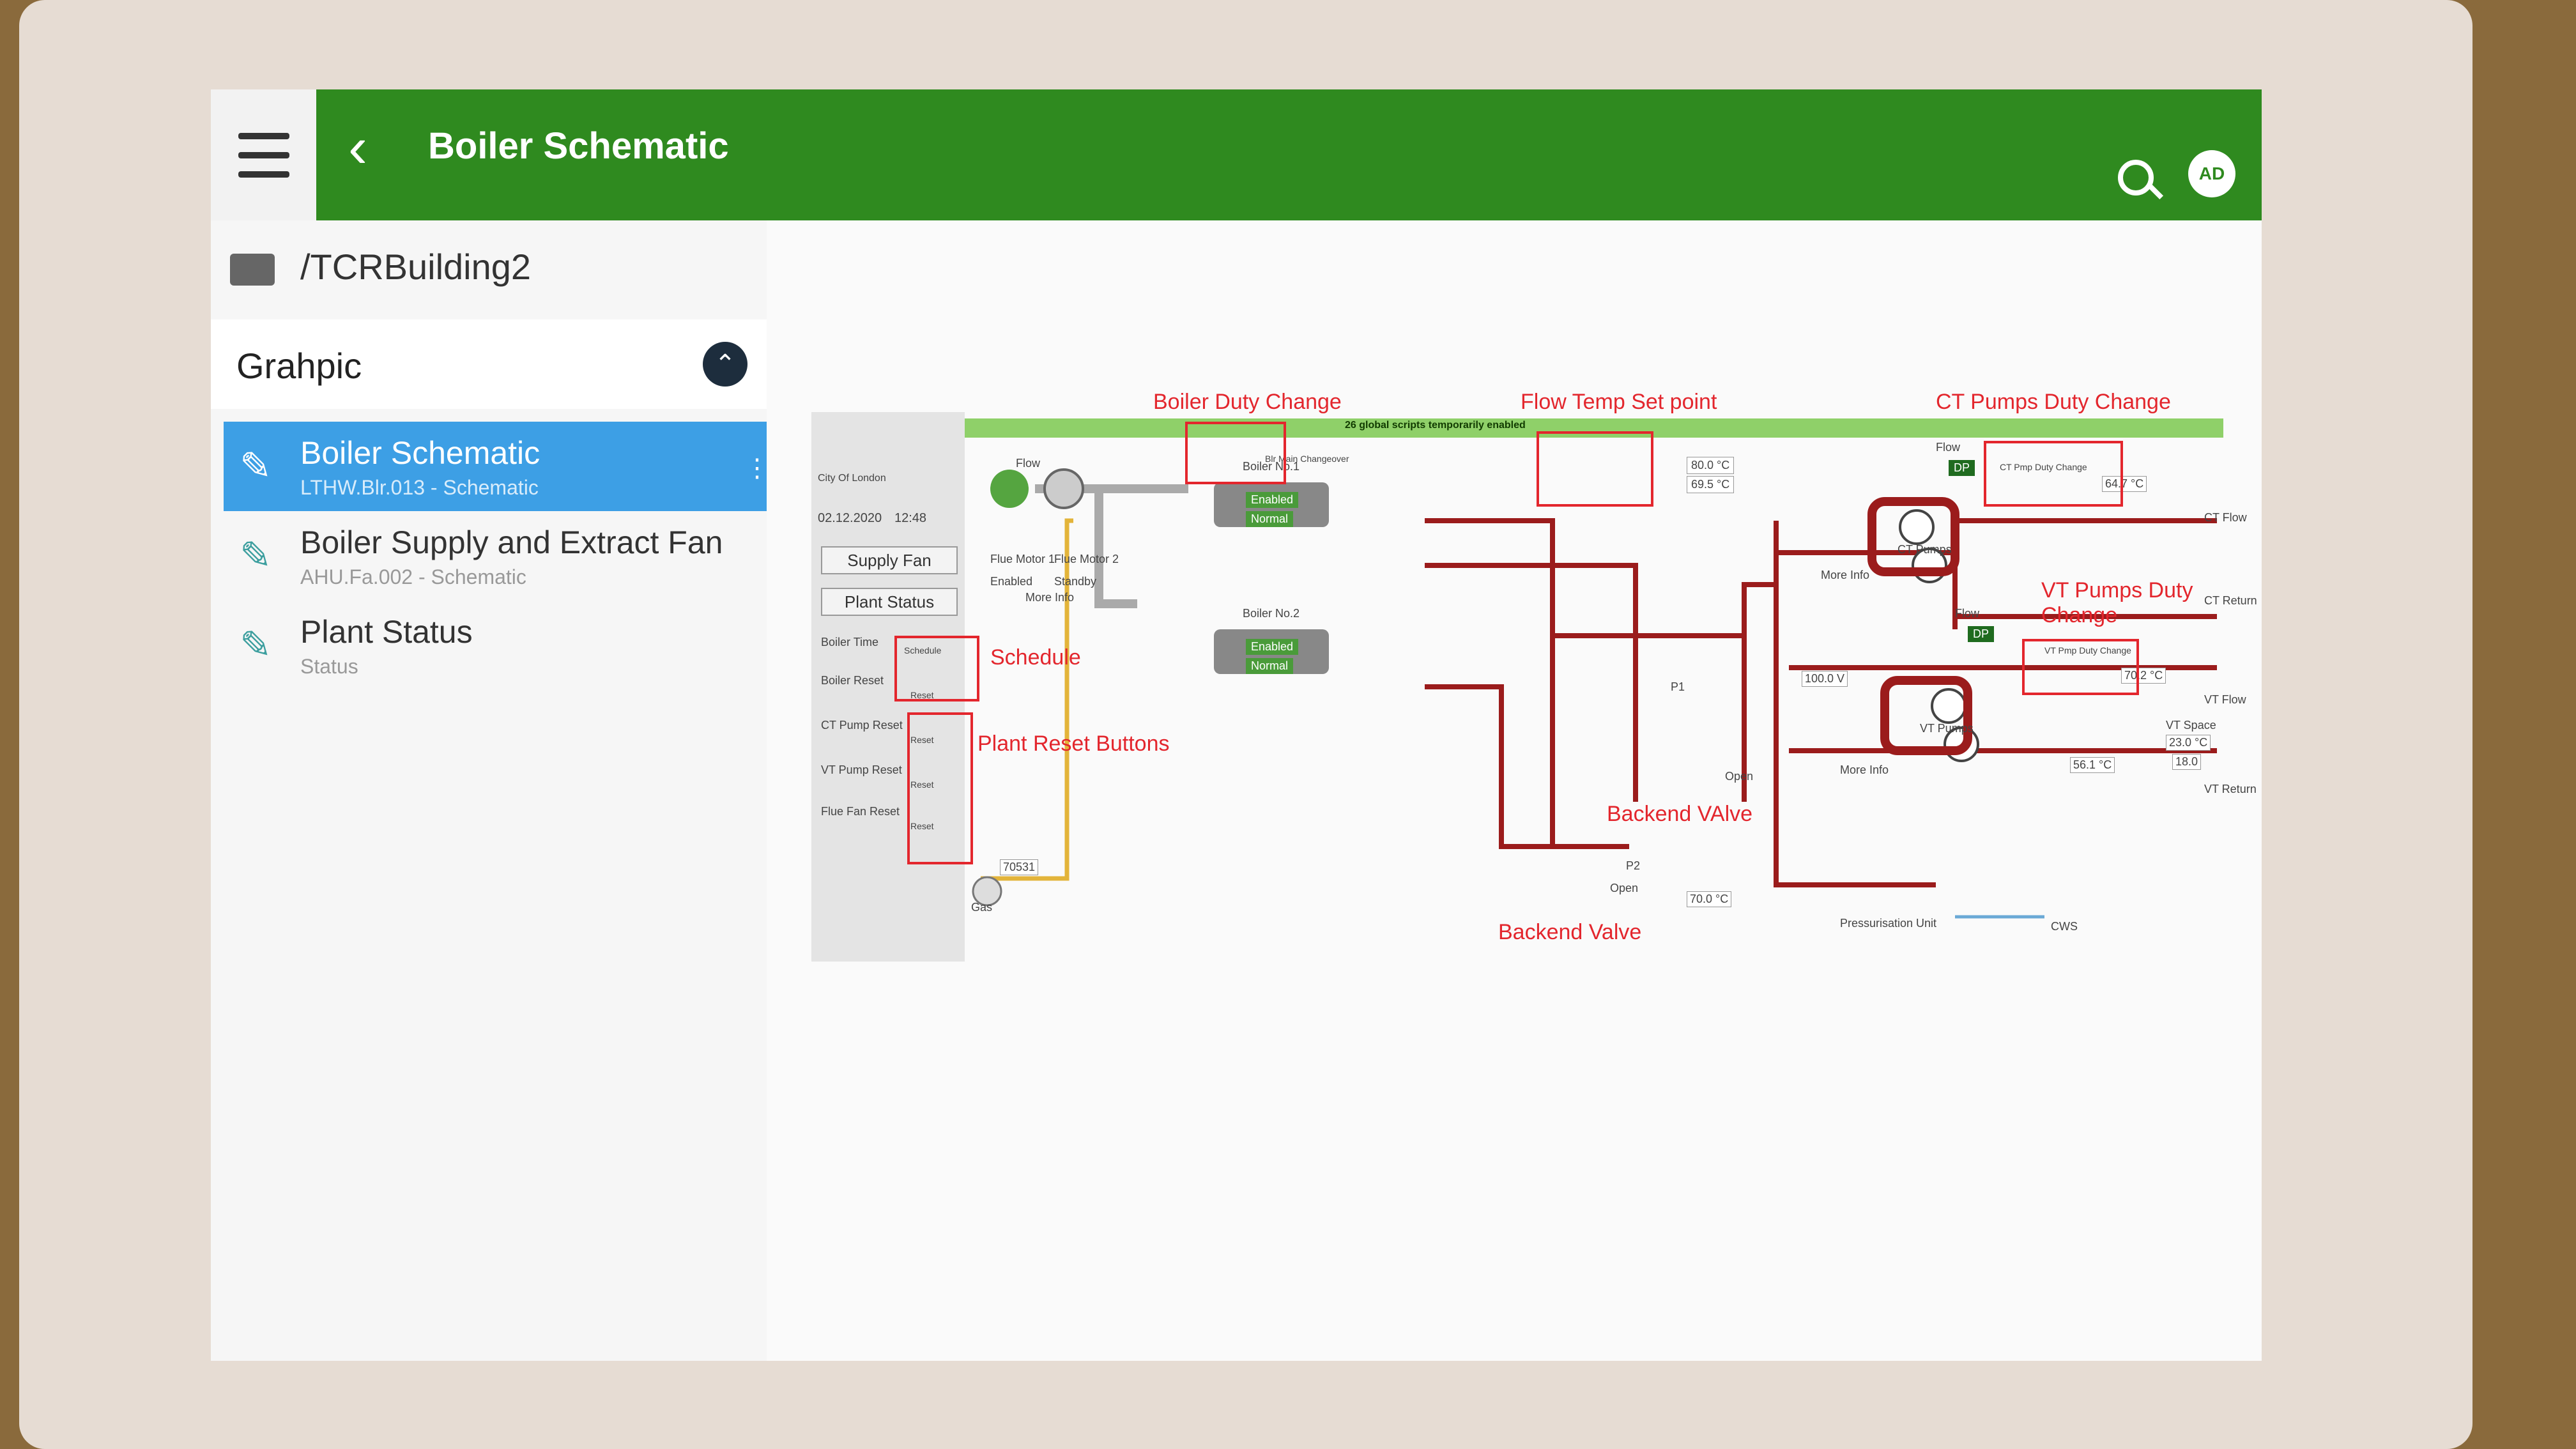 This screenshot has width=2576, height=1449. Describe the element at coordinates (860, 811) in the screenshot. I see `flue-fan-reset-label: Flue Fan Reset` at that location.